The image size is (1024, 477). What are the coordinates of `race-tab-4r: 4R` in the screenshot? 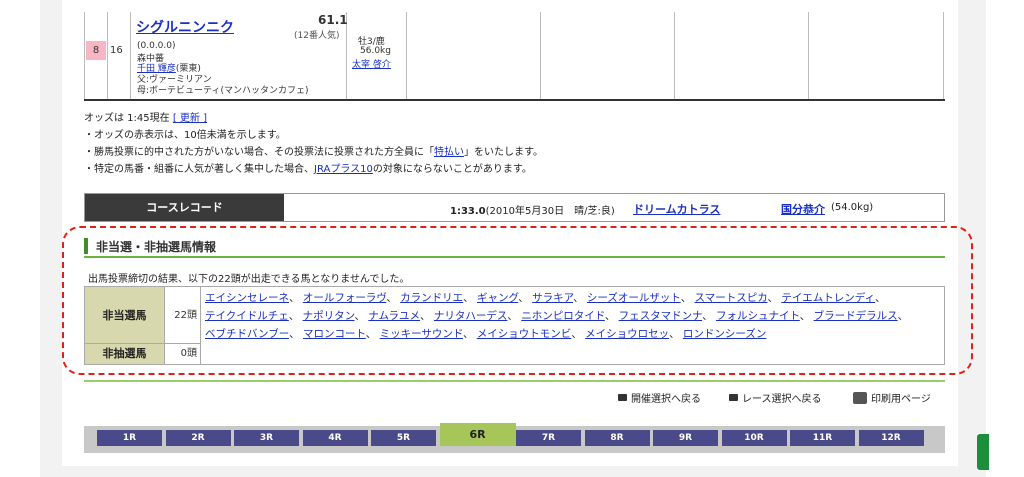 It's located at (335, 438).